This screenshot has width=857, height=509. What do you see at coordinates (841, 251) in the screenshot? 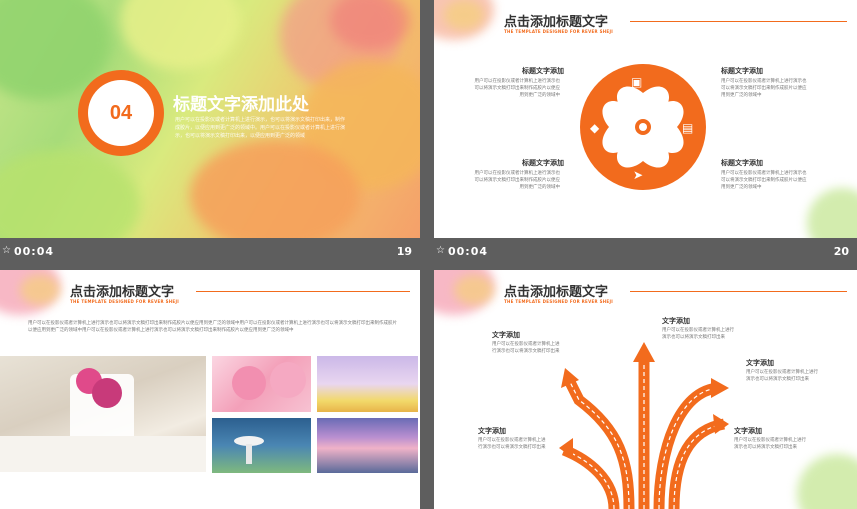
I see `slide-number: 20` at bounding box center [841, 251].